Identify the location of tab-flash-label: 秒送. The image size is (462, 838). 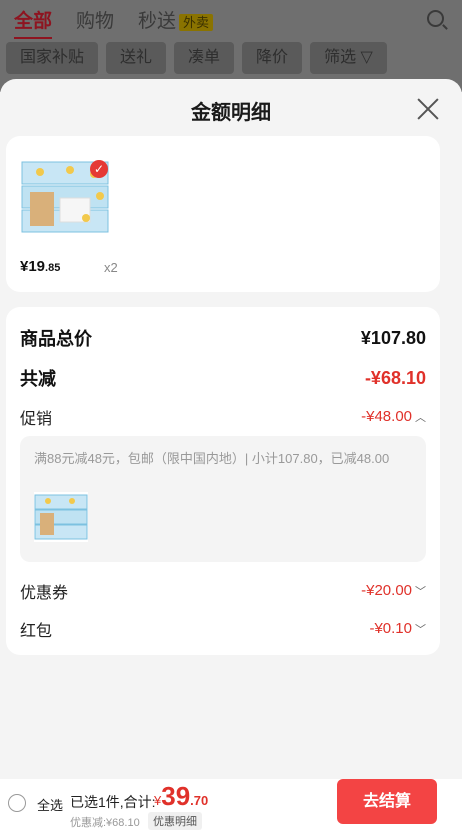
(157, 21).